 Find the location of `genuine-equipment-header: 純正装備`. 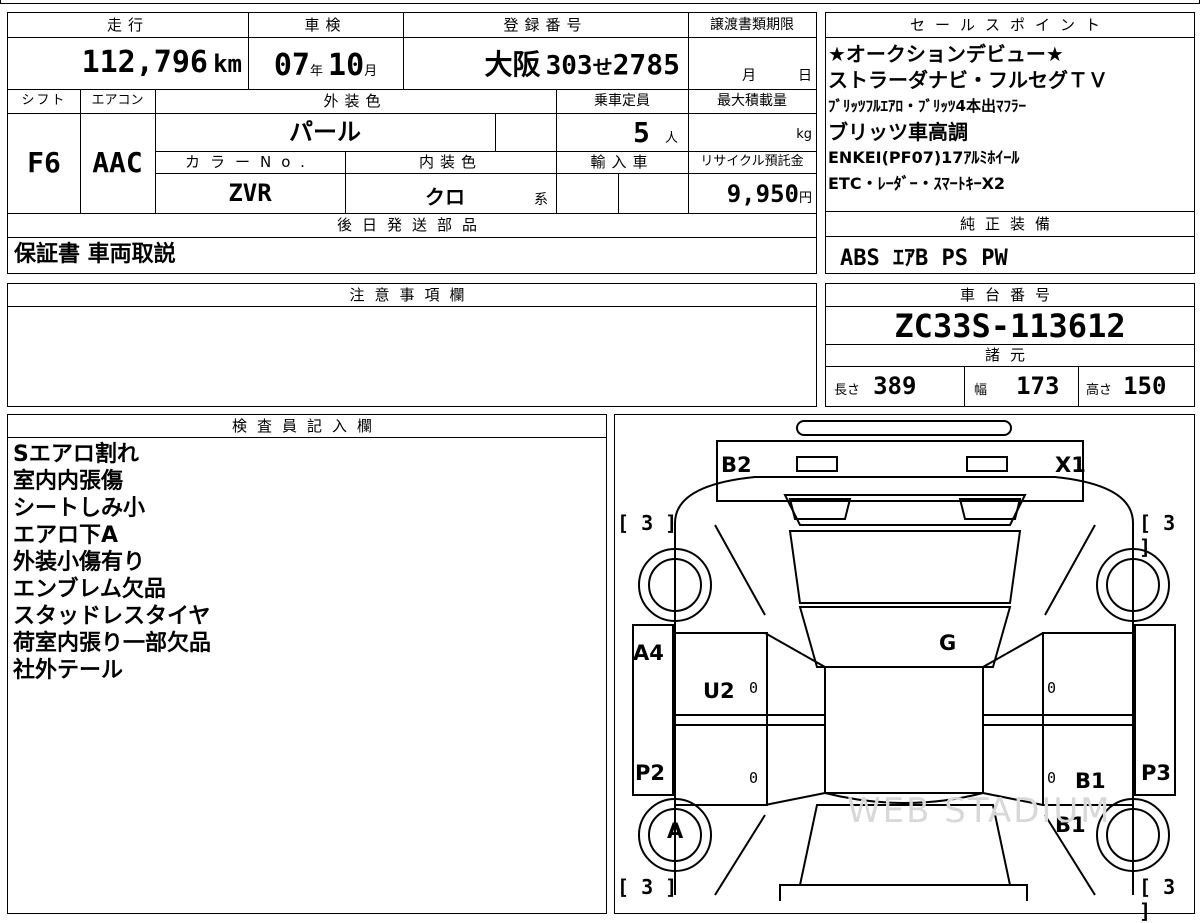

genuine-equipment-header: 純正装備 is located at coordinates (1010, 224).